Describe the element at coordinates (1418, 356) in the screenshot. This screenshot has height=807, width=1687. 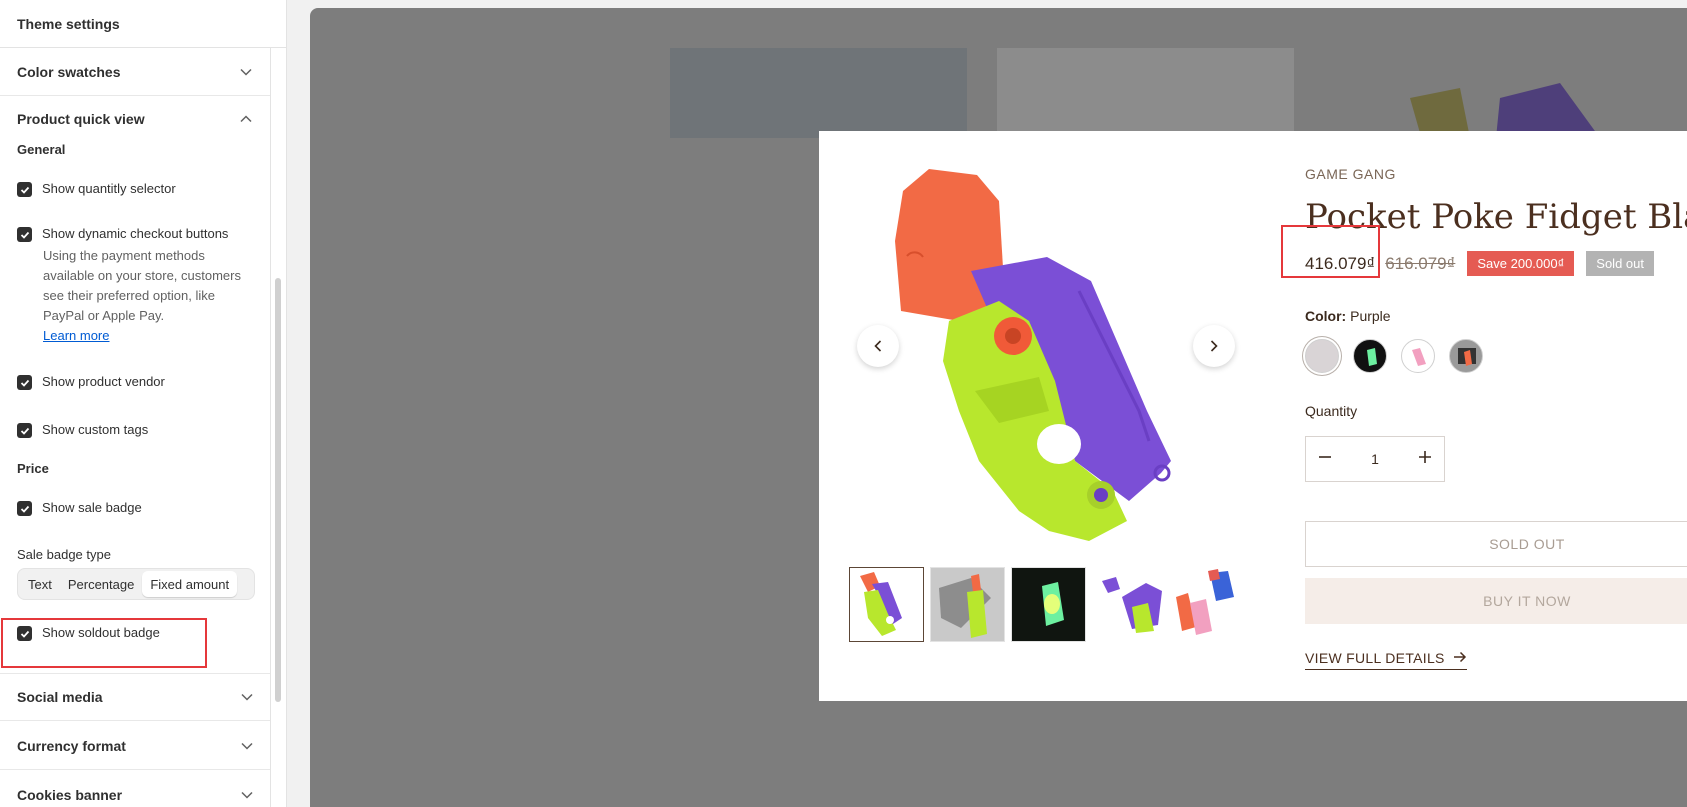
I see `swatch-pink` at that location.